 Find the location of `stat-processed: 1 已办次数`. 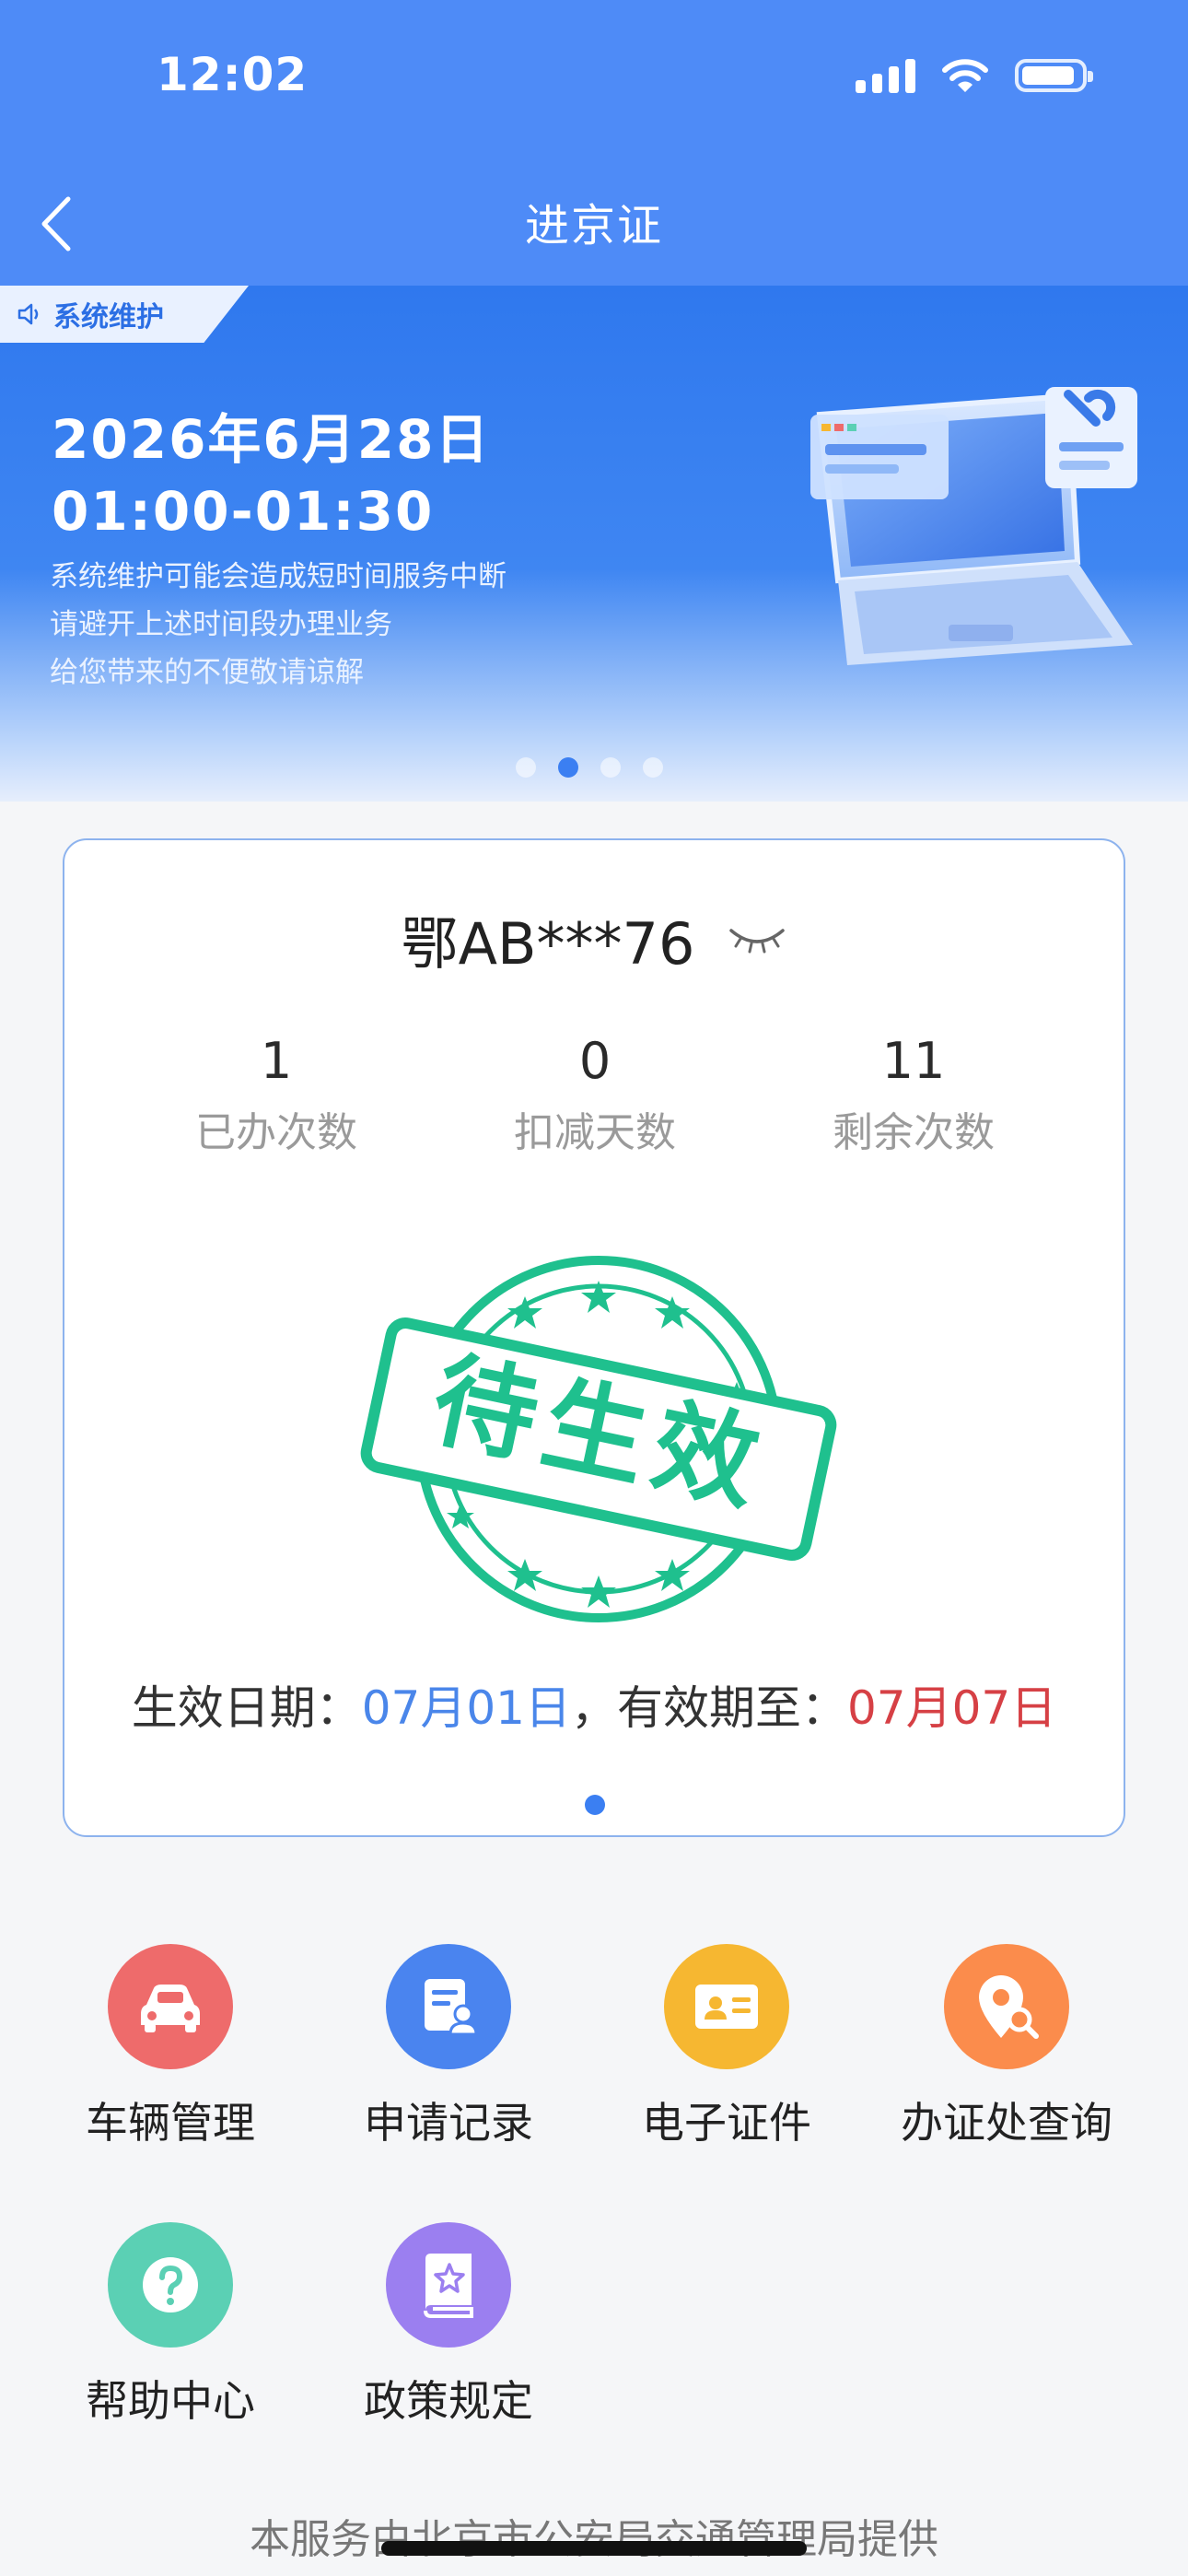

stat-processed: 1 已办次数 is located at coordinates (276, 1095).